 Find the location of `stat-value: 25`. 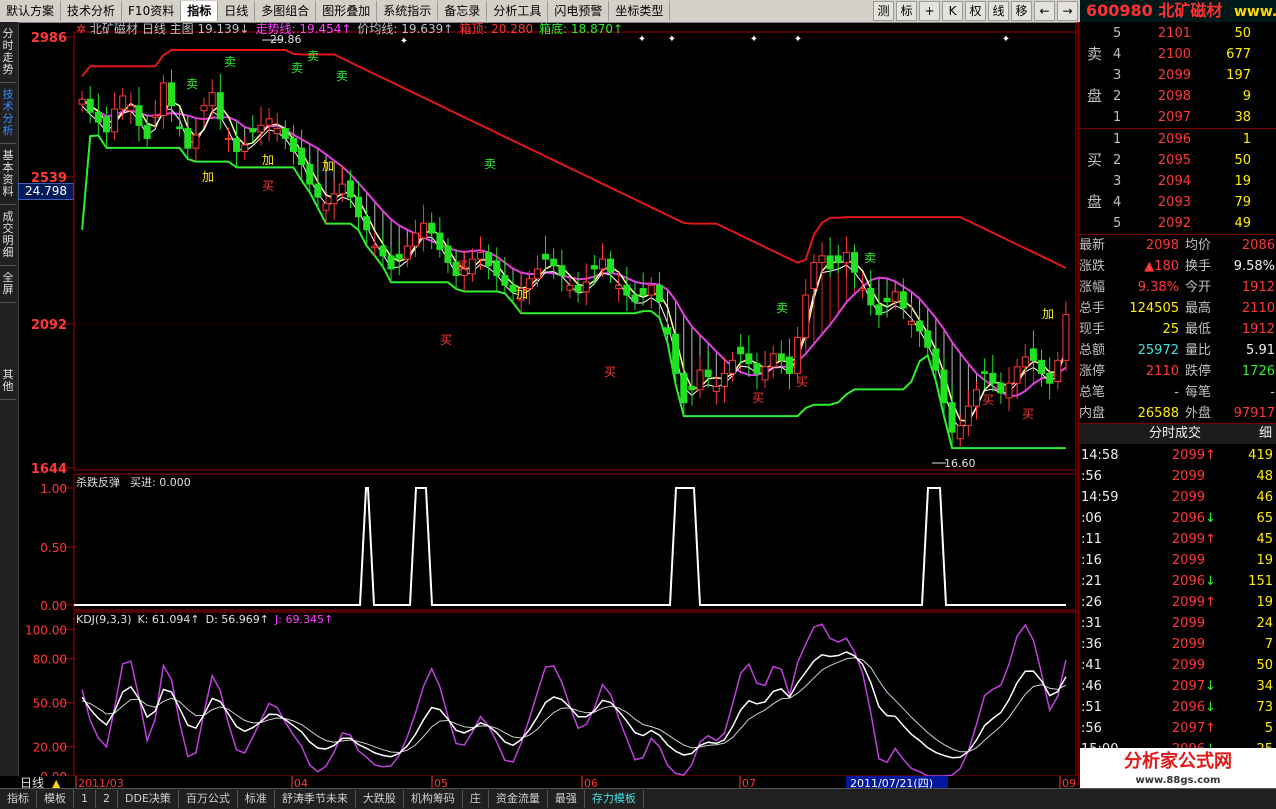

stat-value: 25 is located at coordinates (1170, 329).